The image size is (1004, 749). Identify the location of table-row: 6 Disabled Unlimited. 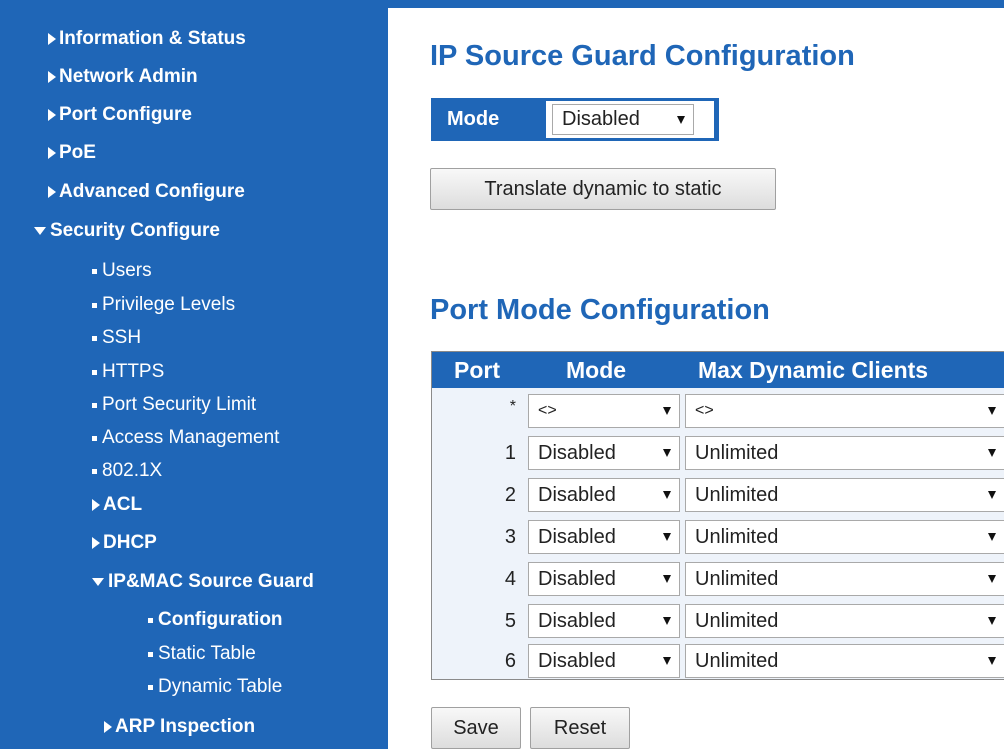
(718, 661).